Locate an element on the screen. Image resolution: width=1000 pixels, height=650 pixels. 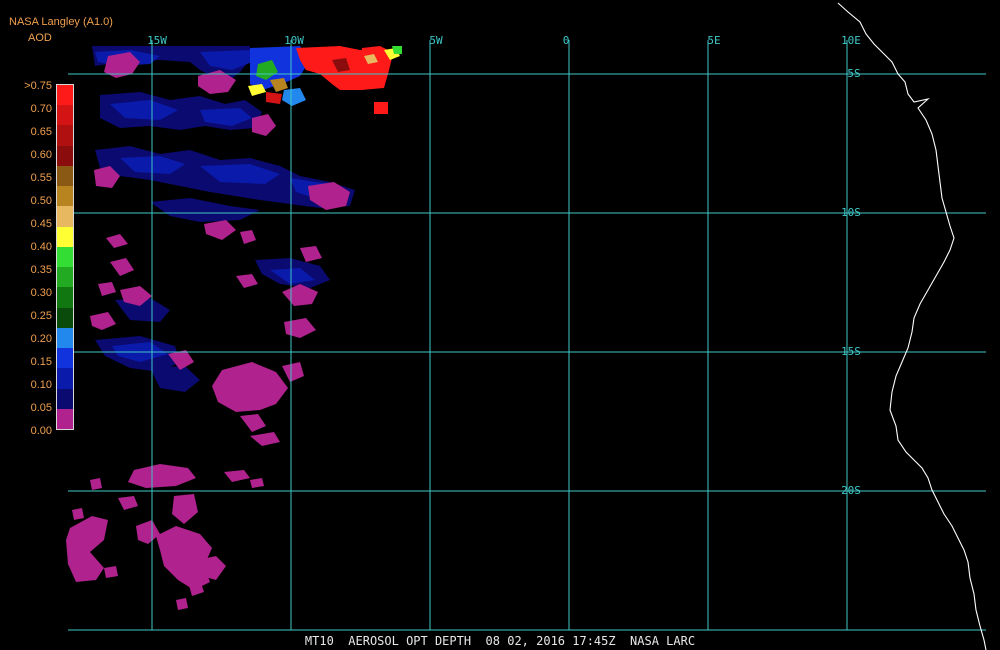
aod-color-scale is located at coordinates (65, 257).